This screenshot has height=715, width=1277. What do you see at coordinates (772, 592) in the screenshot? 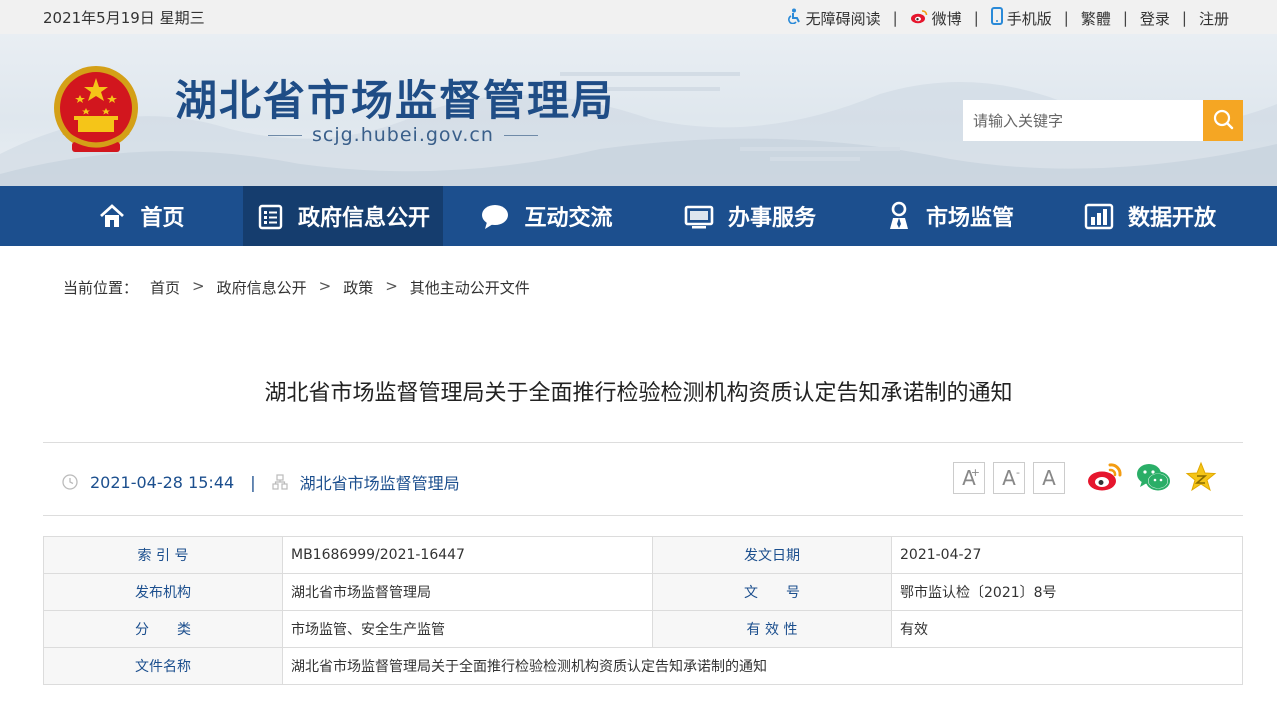
I see `document-number-label: 文 号` at bounding box center [772, 592].